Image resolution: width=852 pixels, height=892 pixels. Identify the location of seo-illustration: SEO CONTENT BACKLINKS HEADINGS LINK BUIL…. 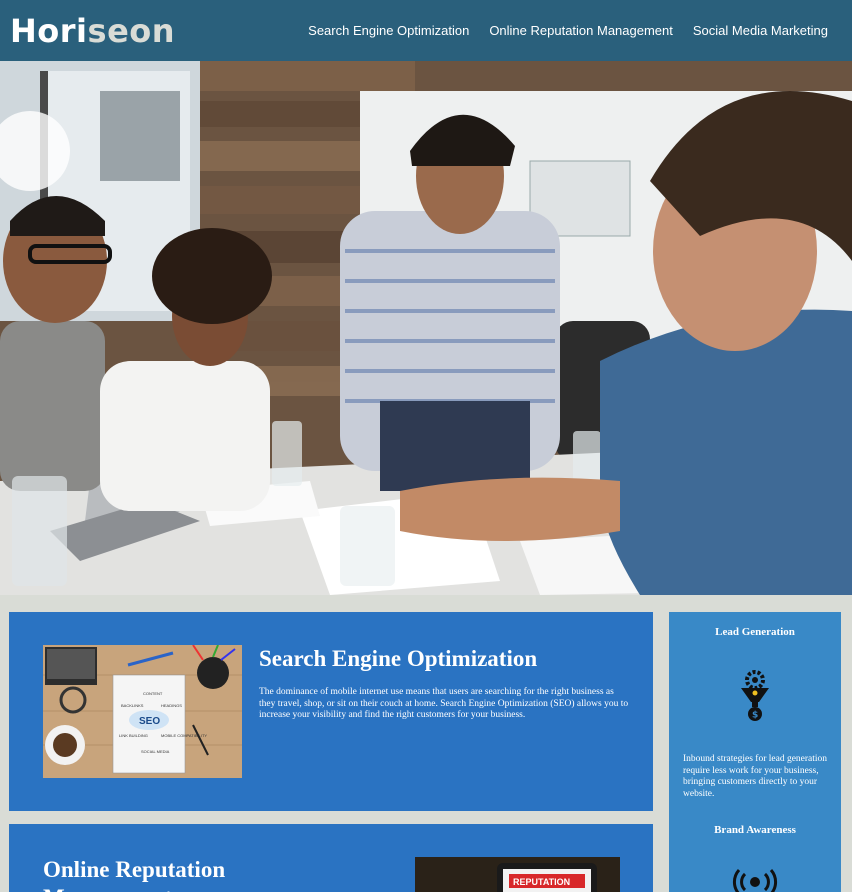
(142, 711).